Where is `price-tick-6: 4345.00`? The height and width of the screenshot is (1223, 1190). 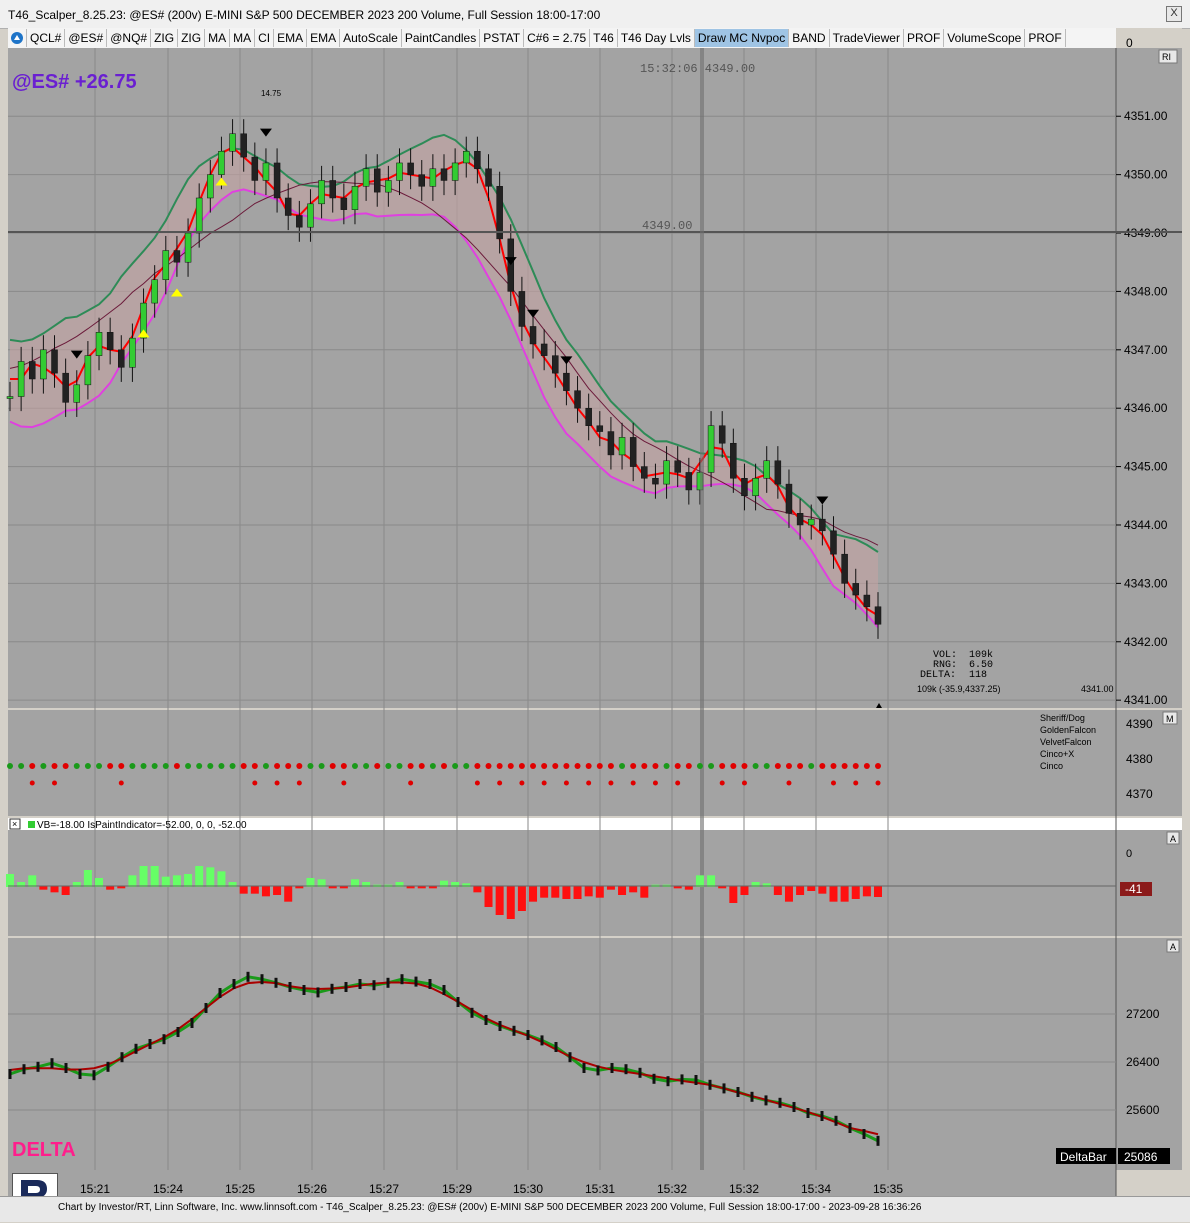 price-tick-6: 4345.00 is located at coordinates (1146, 467).